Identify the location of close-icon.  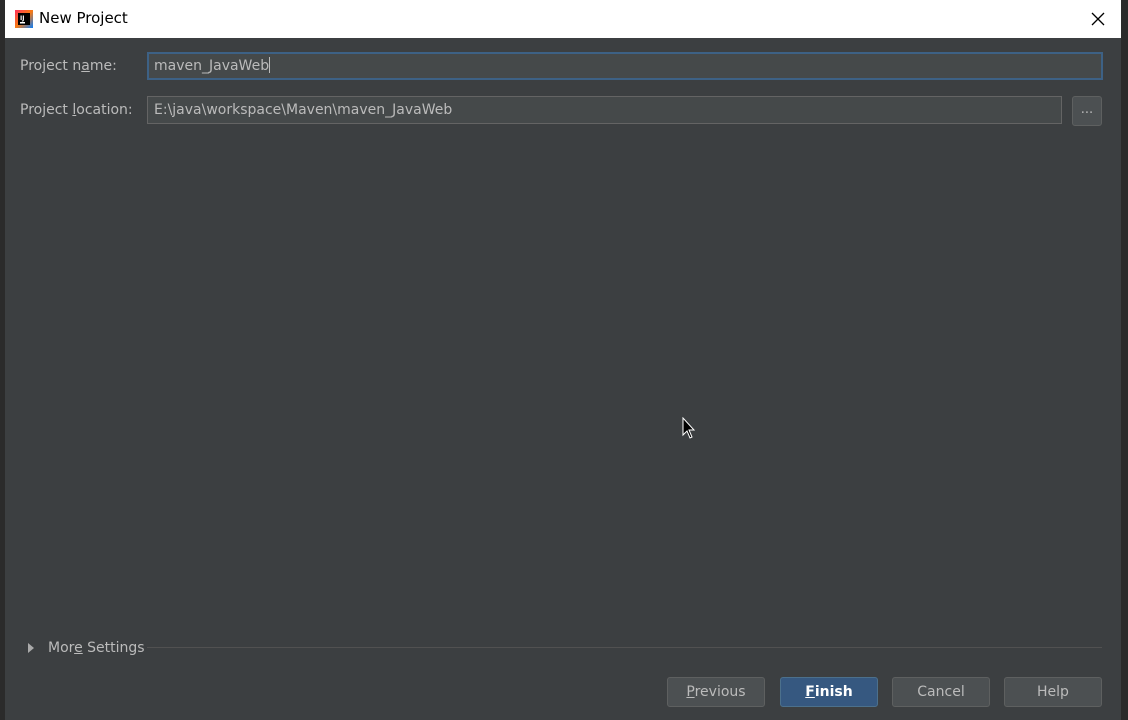
(1098, 19).